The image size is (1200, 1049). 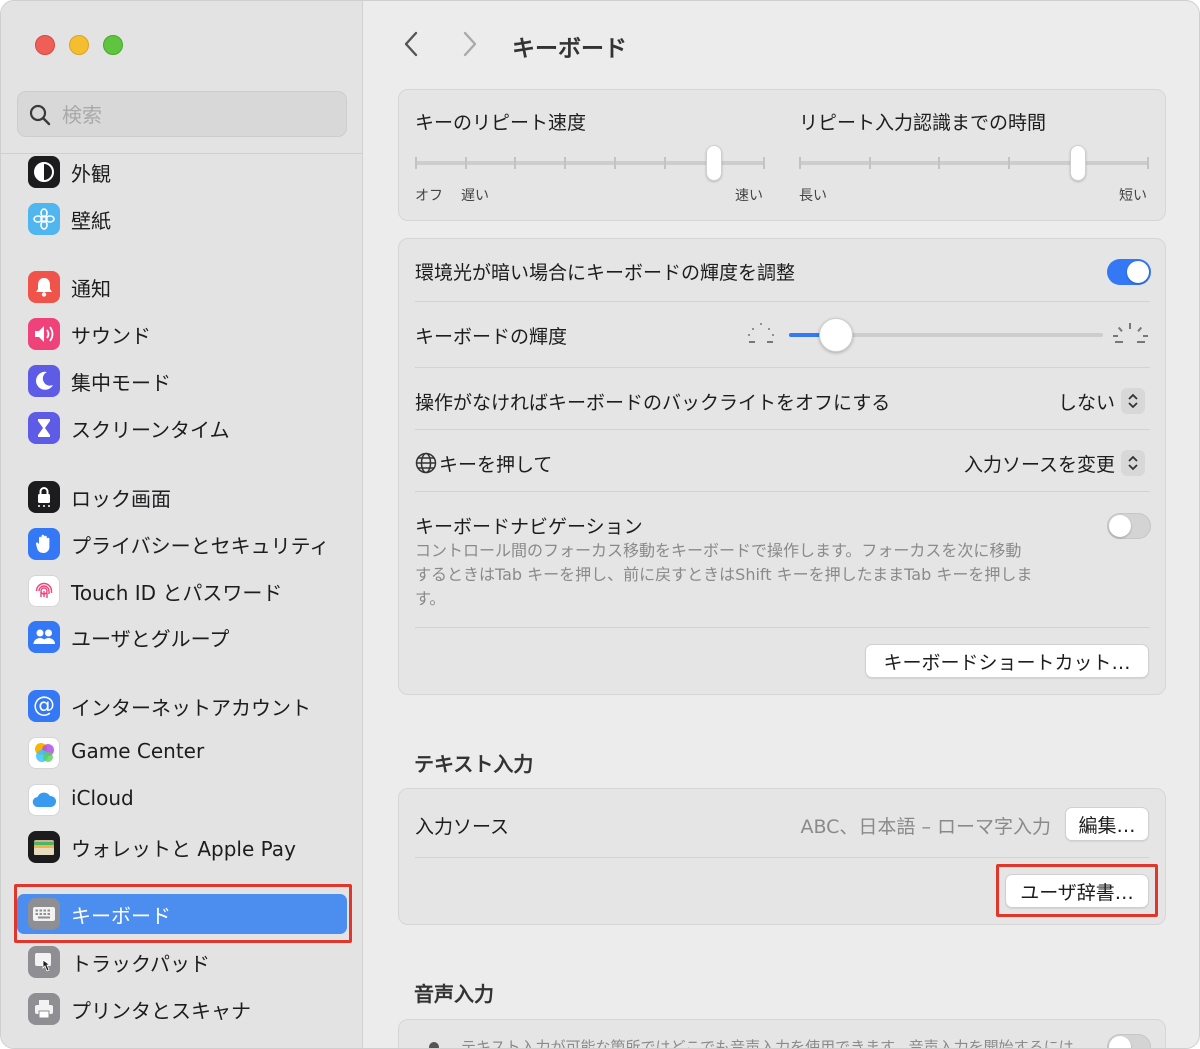 What do you see at coordinates (44, 962) in the screenshot?
I see `trackpad-icon` at bounding box center [44, 962].